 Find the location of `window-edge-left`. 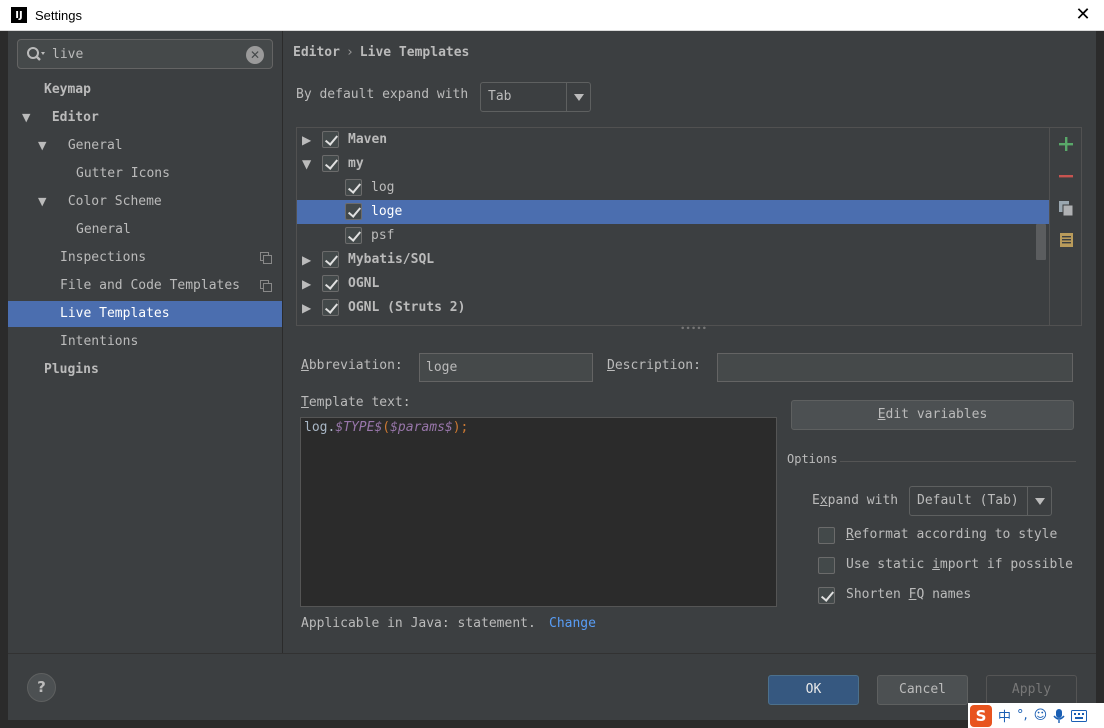

window-edge-left is located at coordinates (4, 379).